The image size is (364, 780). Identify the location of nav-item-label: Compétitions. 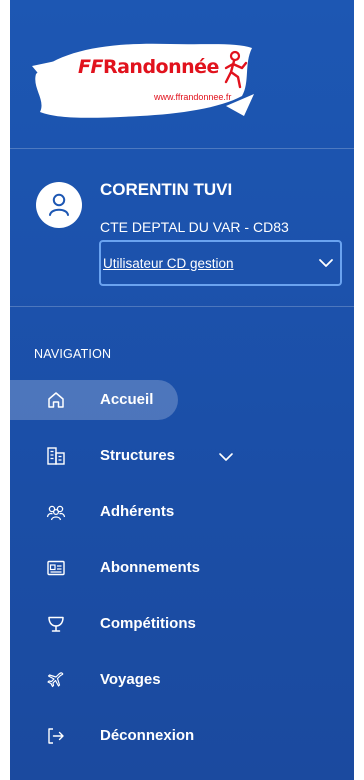
(148, 623).